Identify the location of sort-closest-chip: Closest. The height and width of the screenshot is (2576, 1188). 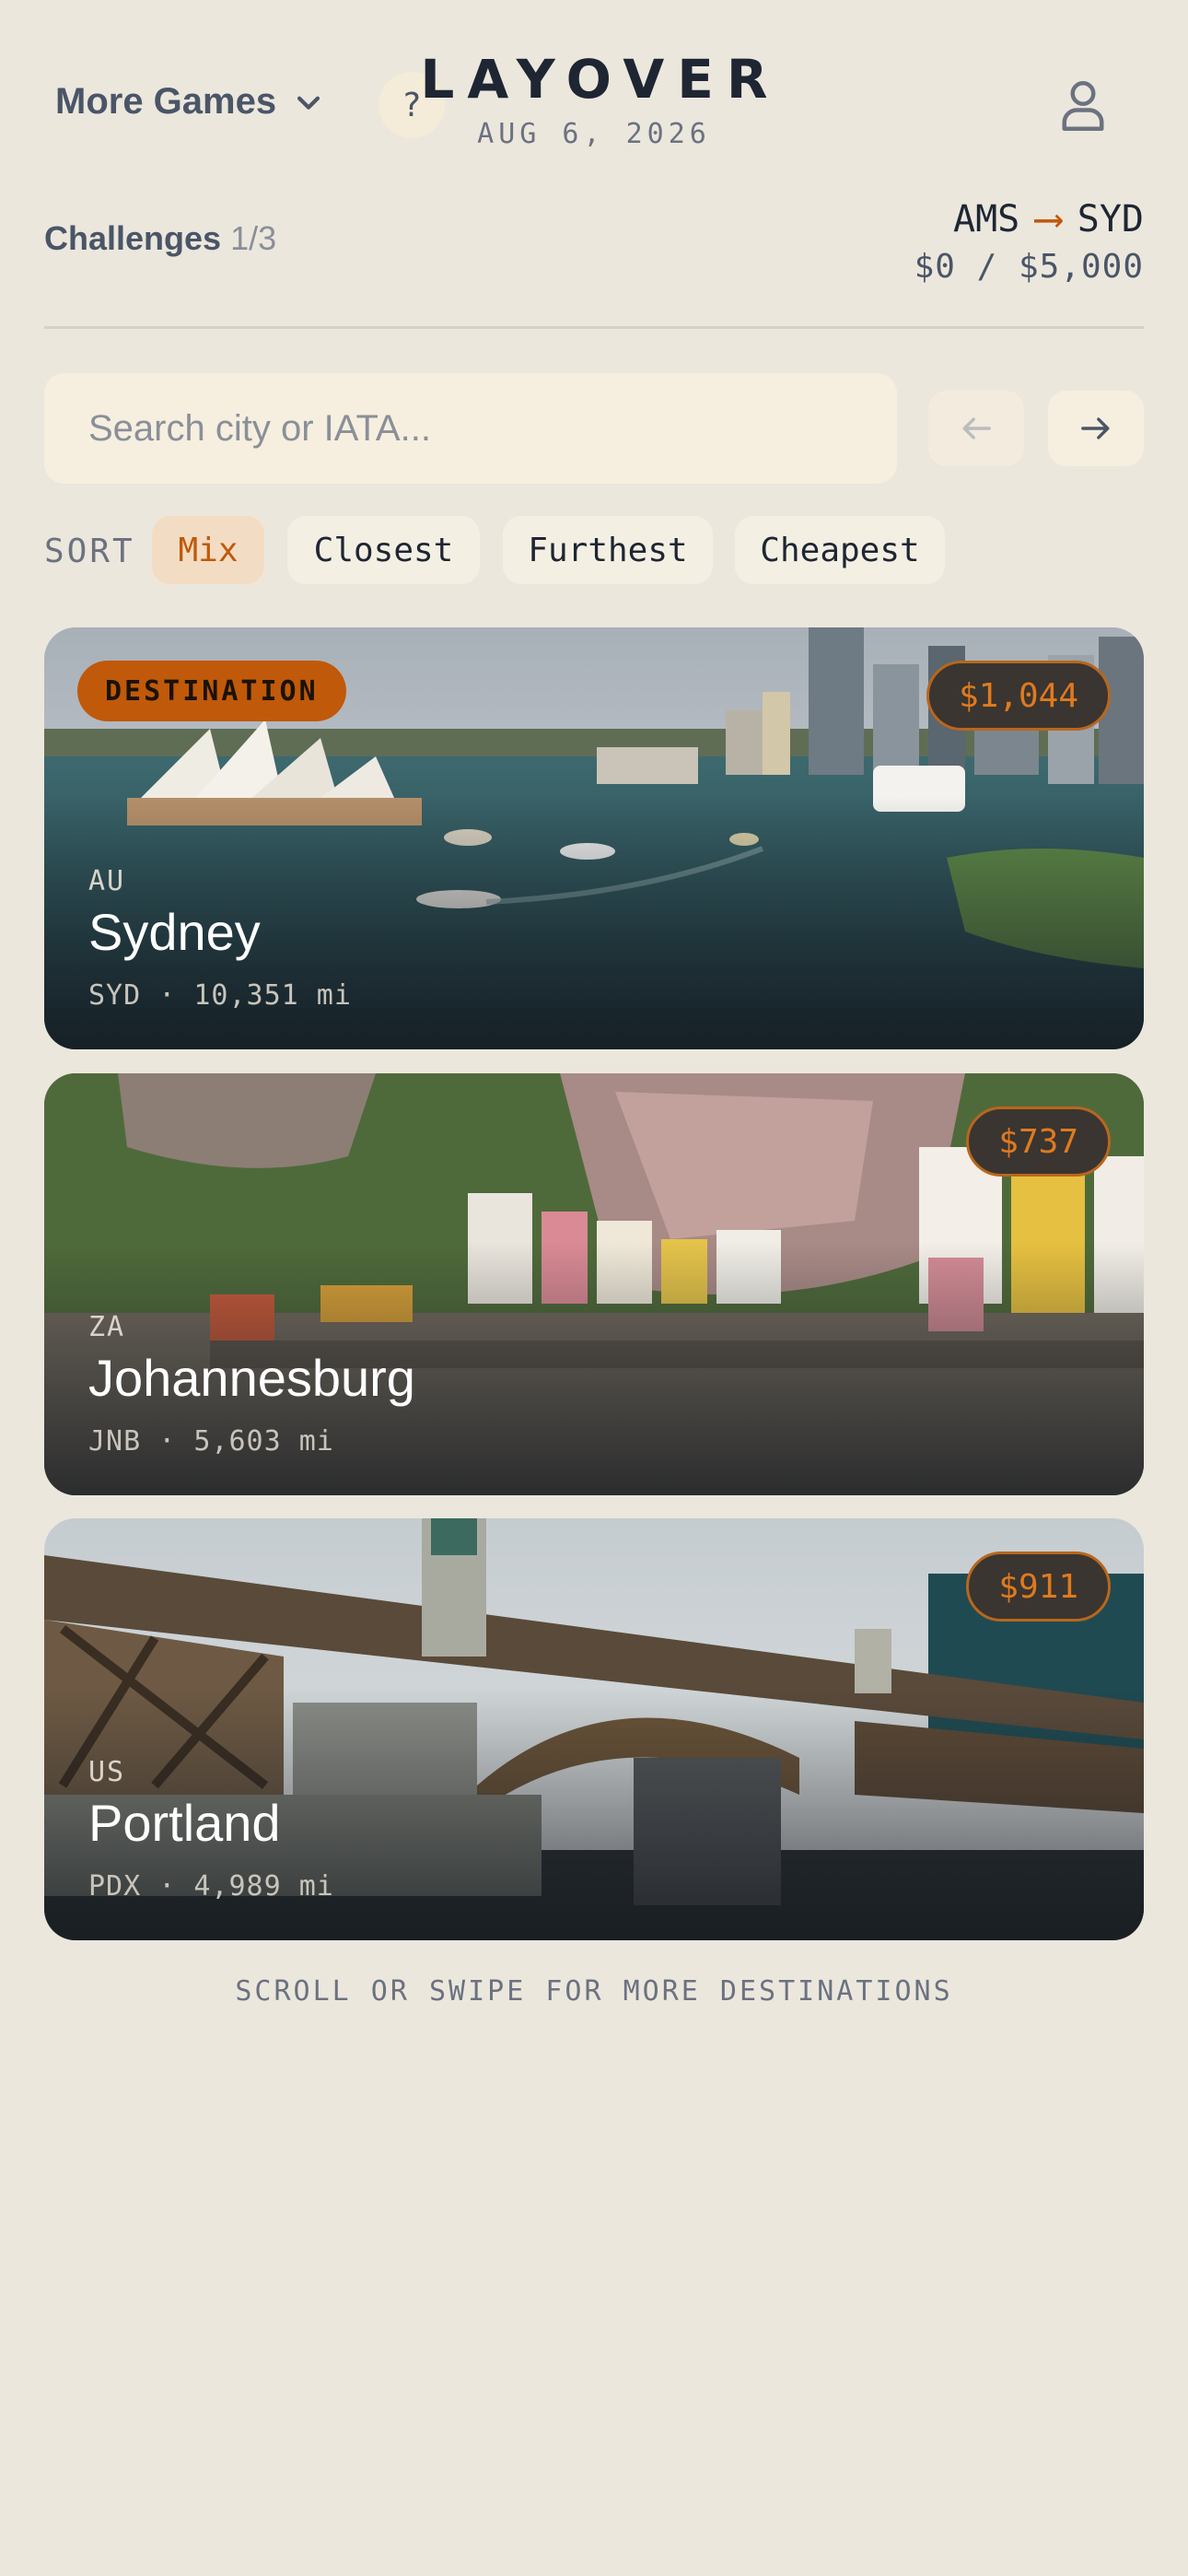
(383, 550).